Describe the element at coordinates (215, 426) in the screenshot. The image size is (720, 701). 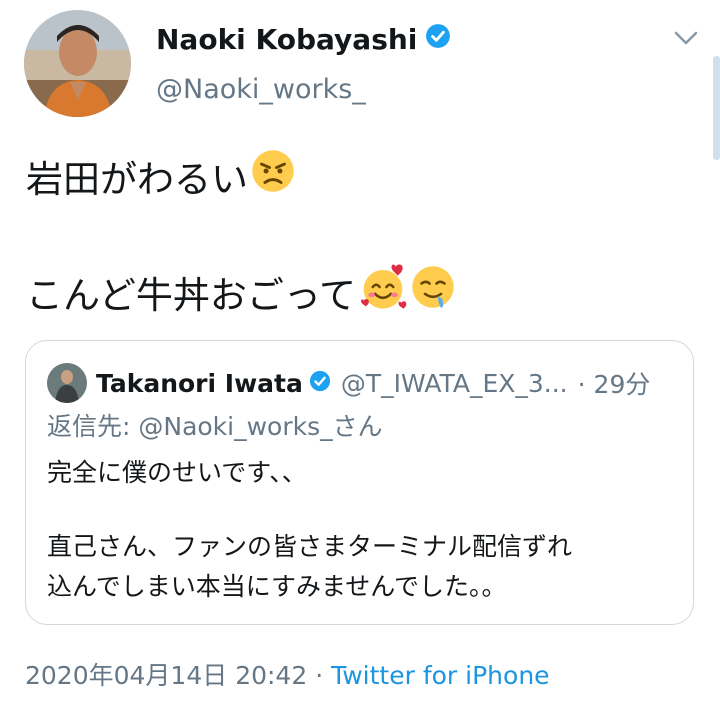
I see `reply-to-label: 返信先: @Naoki_works_さん` at that location.